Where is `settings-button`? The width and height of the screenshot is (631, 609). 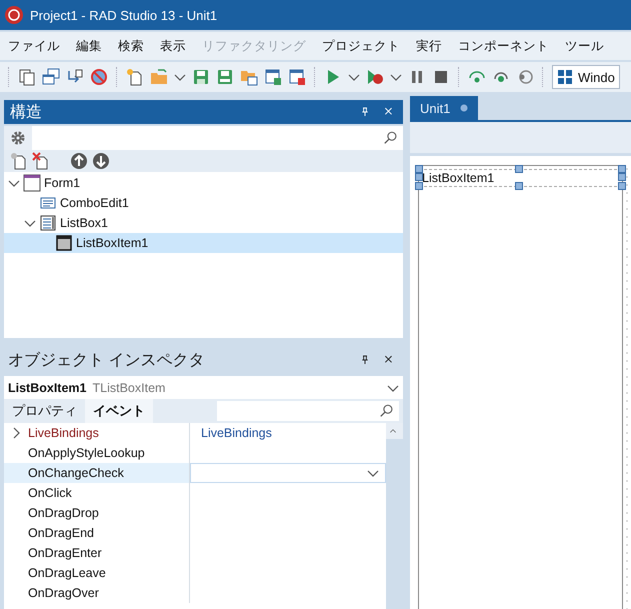 settings-button is located at coordinates (18, 138).